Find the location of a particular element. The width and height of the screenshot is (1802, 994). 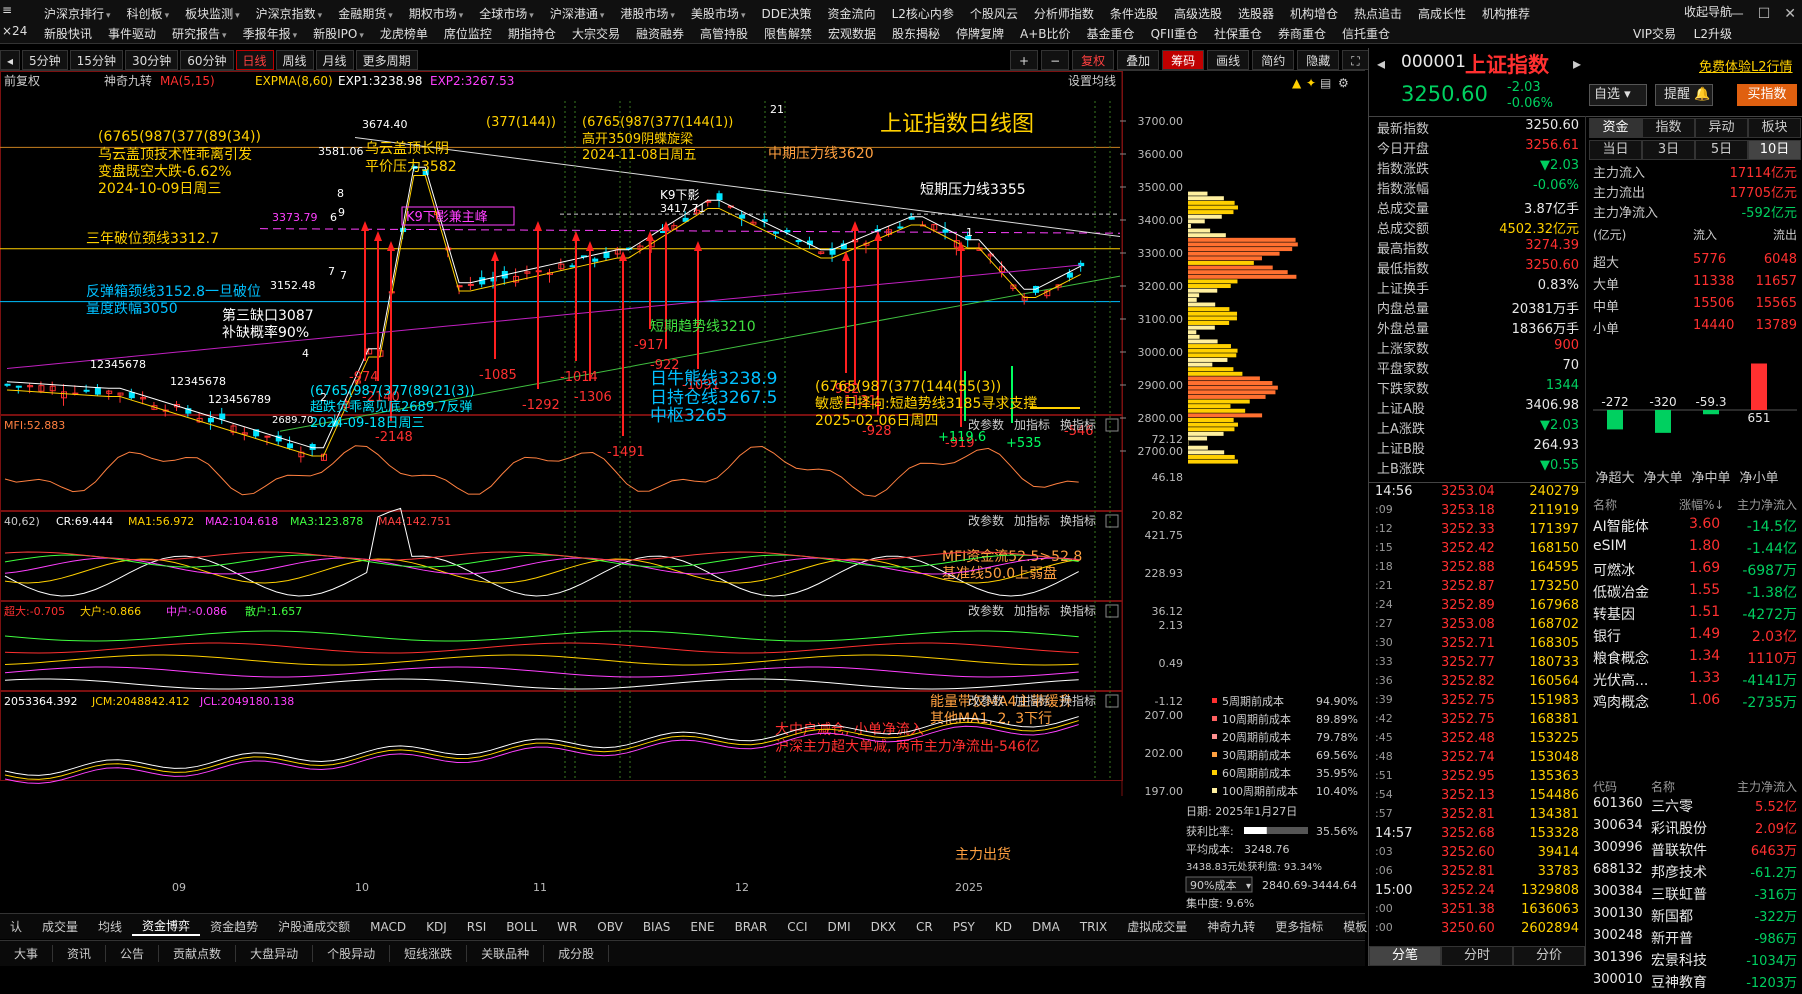

nav-item: 基金重仓 is located at coordinates (1111, 33).